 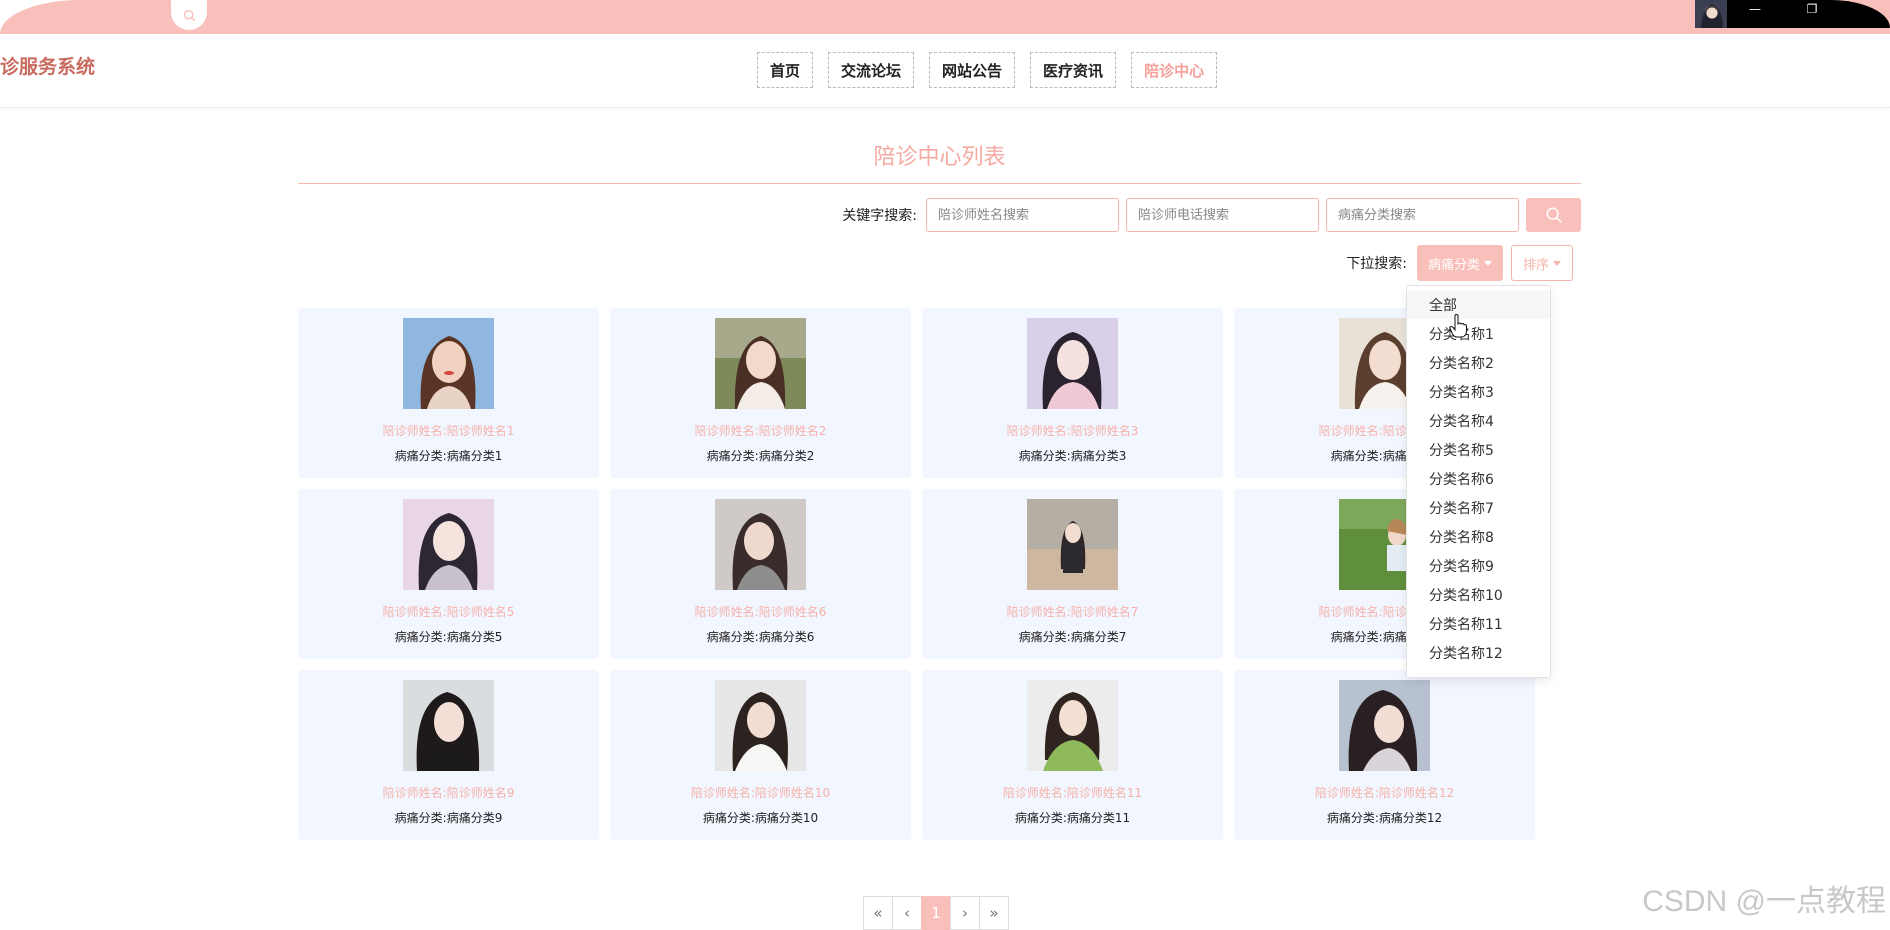 I want to click on page-1-button: 1, so click(x=936, y=913).